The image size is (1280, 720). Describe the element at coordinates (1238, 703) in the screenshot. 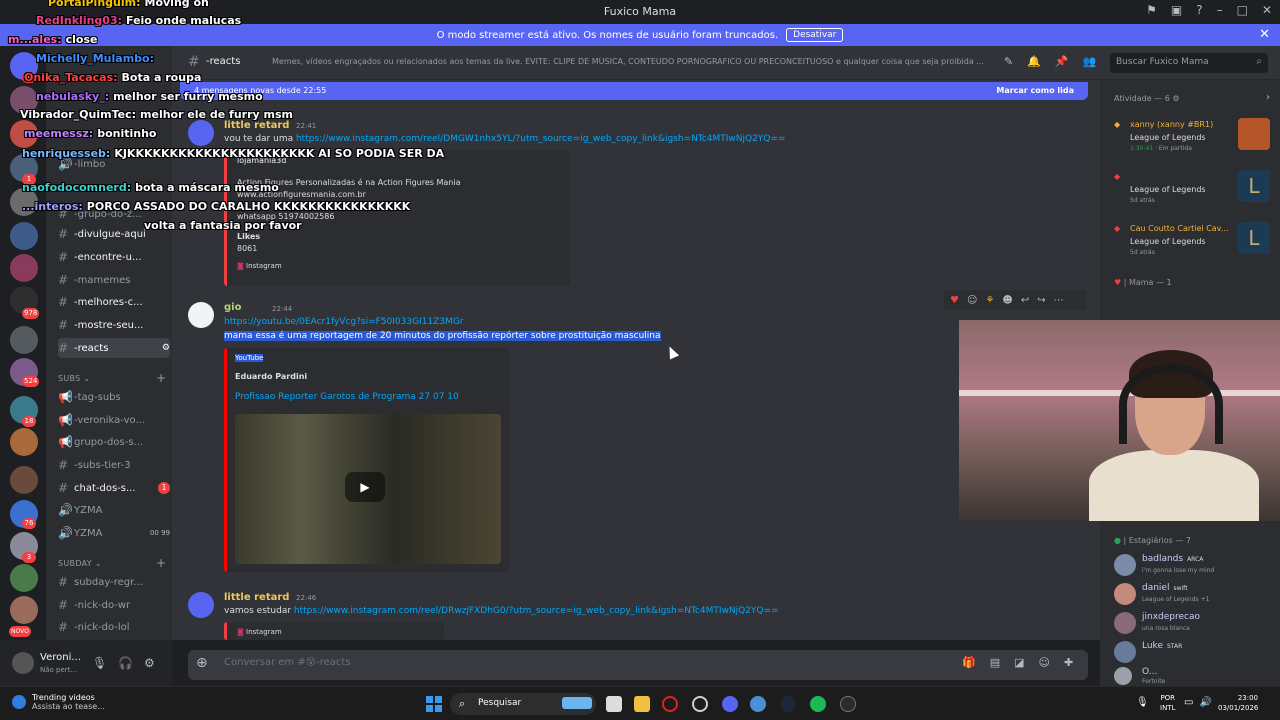

I see `clock: 23:00 03/01/2026` at that location.